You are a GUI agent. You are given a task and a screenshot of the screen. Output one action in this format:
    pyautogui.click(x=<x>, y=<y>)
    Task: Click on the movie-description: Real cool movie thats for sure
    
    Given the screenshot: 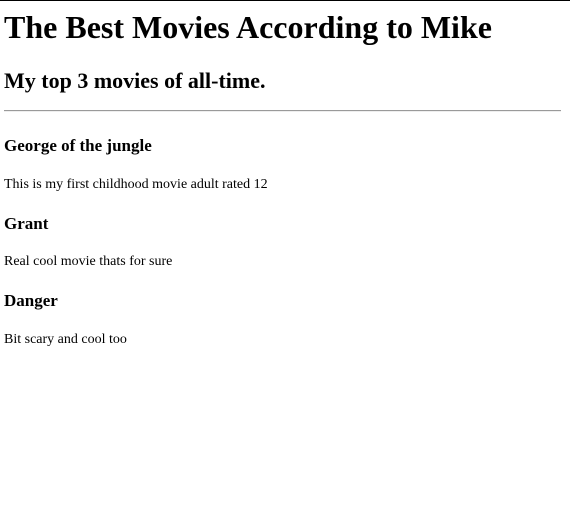 What is the action you would take?
    pyautogui.click(x=88, y=261)
    